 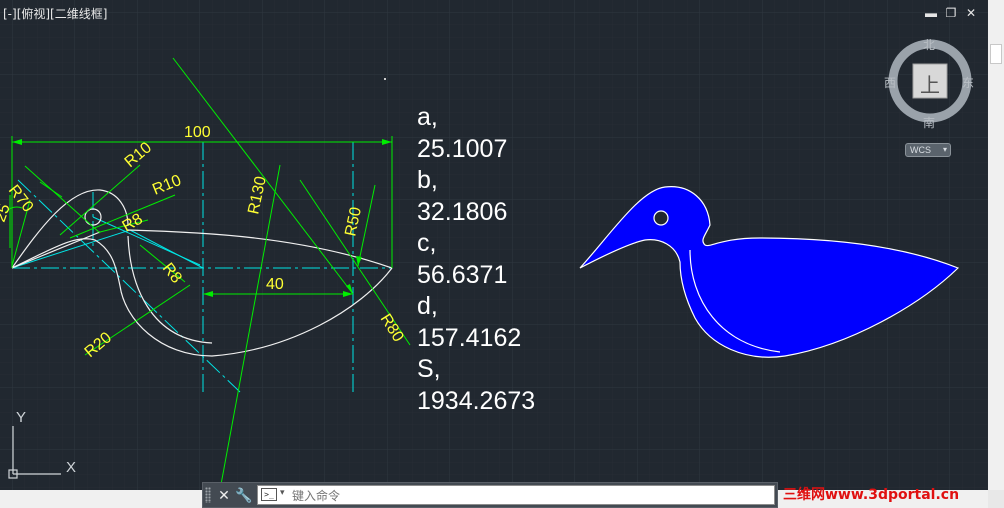 I want to click on result-value-a: 25.1007, so click(x=462, y=148).